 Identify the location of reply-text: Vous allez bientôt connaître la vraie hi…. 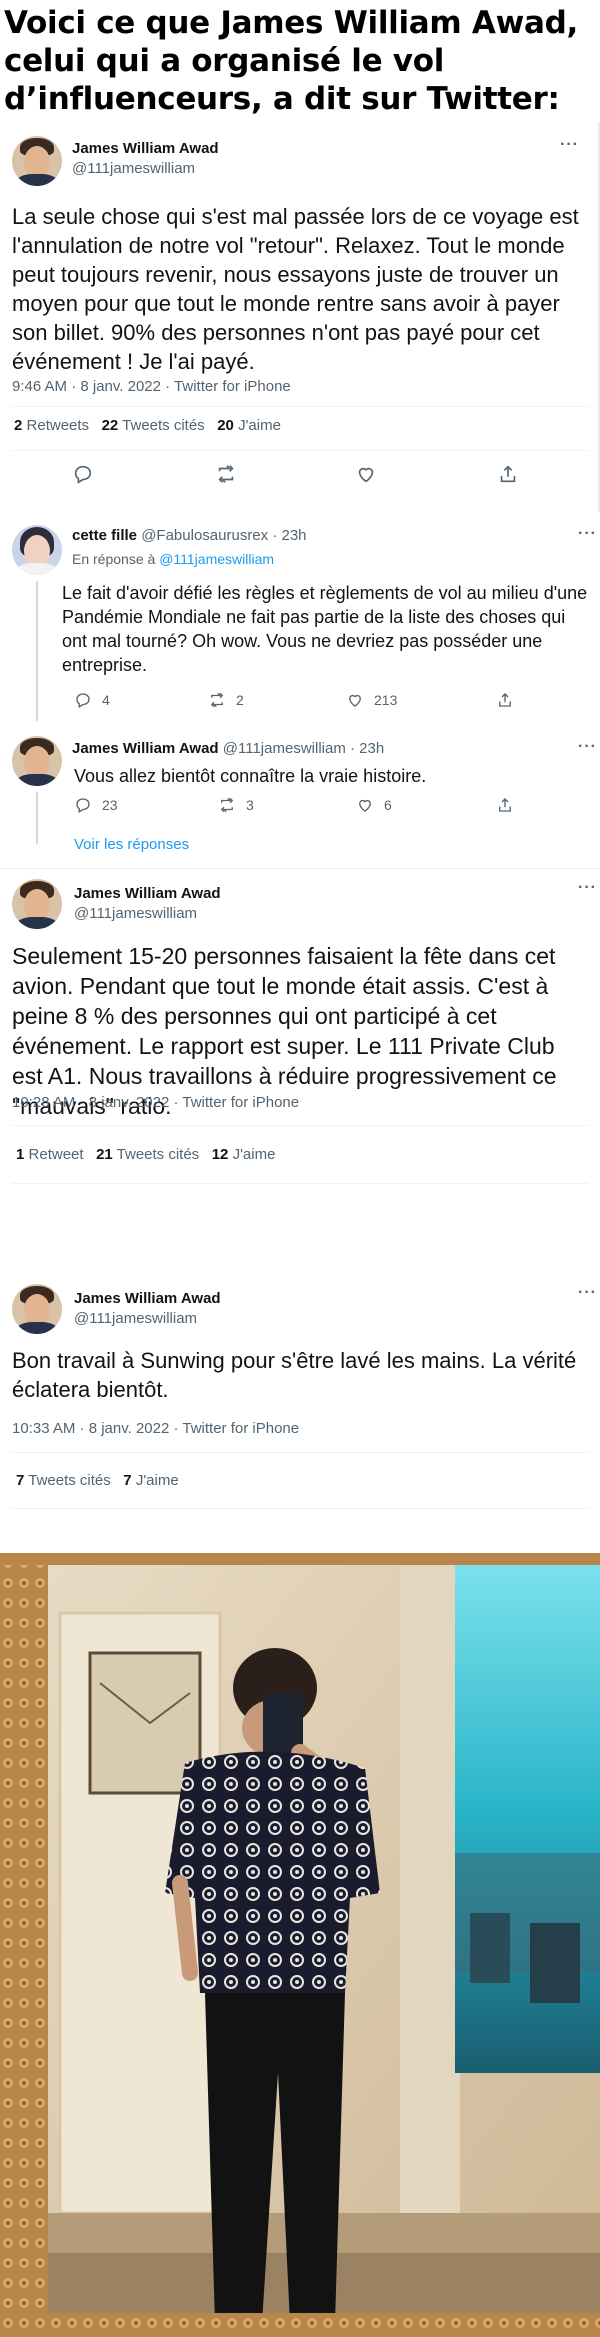
(250, 776).